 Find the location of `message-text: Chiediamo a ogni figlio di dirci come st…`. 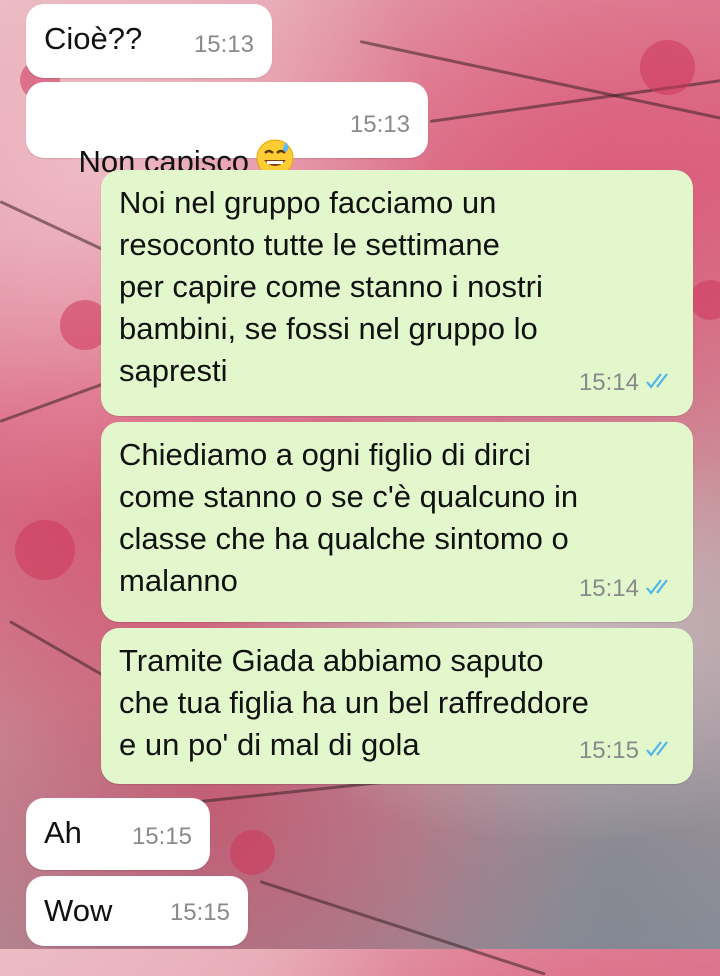

message-text: Chiediamo a ogni figlio di dirci come st… is located at coordinates (349, 517).